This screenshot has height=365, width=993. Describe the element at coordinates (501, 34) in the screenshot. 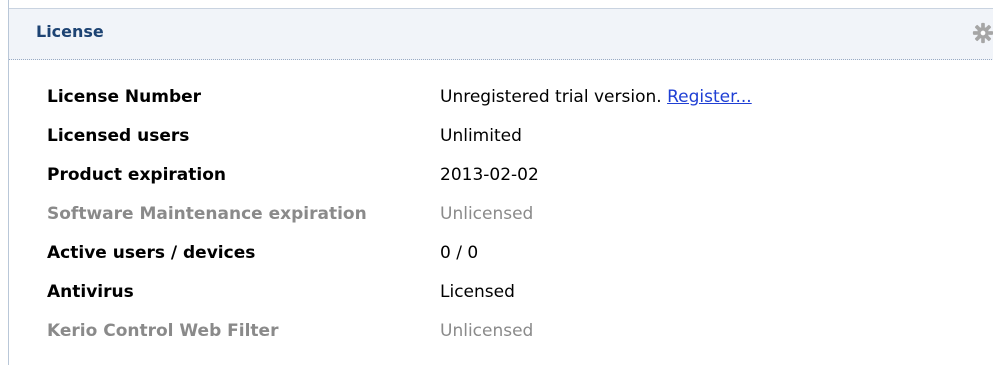

I see `panel-header: License` at that location.